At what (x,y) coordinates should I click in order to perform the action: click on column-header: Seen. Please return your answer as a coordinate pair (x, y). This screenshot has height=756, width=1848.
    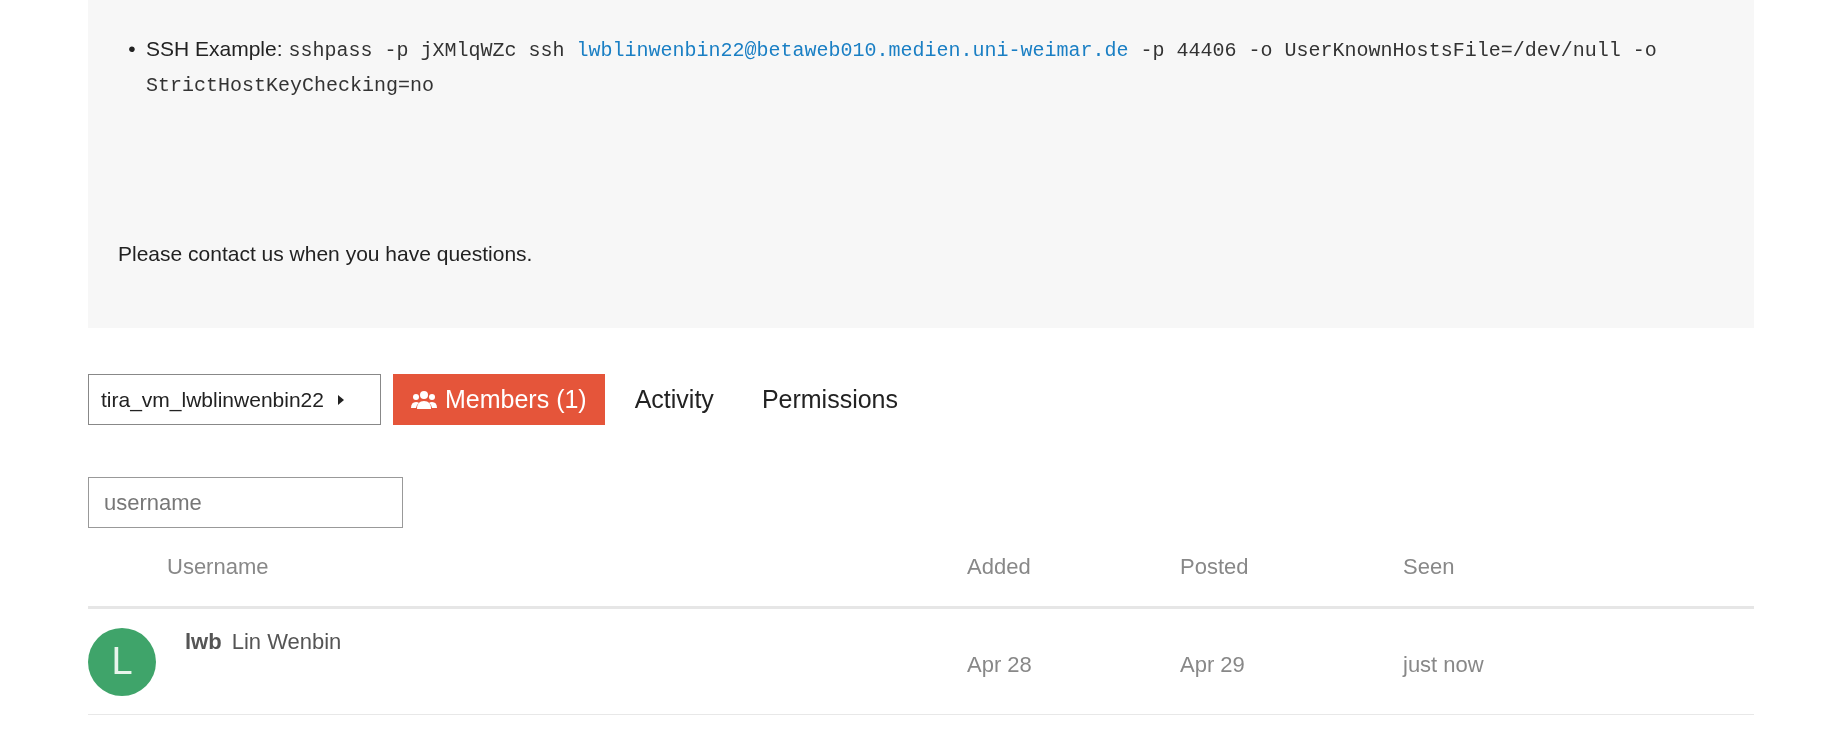
    Looking at the image, I should click on (1429, 567).